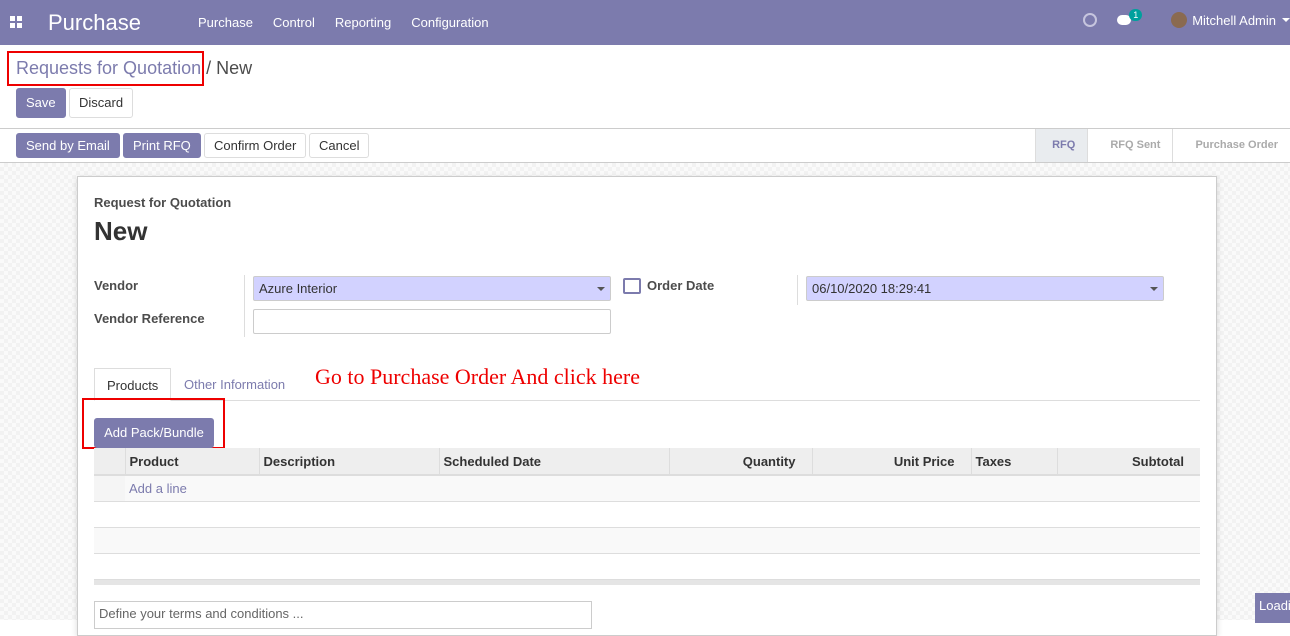  Describe the element at coordinates (553, 462) in the screenshot. I see `column-scheduled-date: Scheduled Date` at that location.